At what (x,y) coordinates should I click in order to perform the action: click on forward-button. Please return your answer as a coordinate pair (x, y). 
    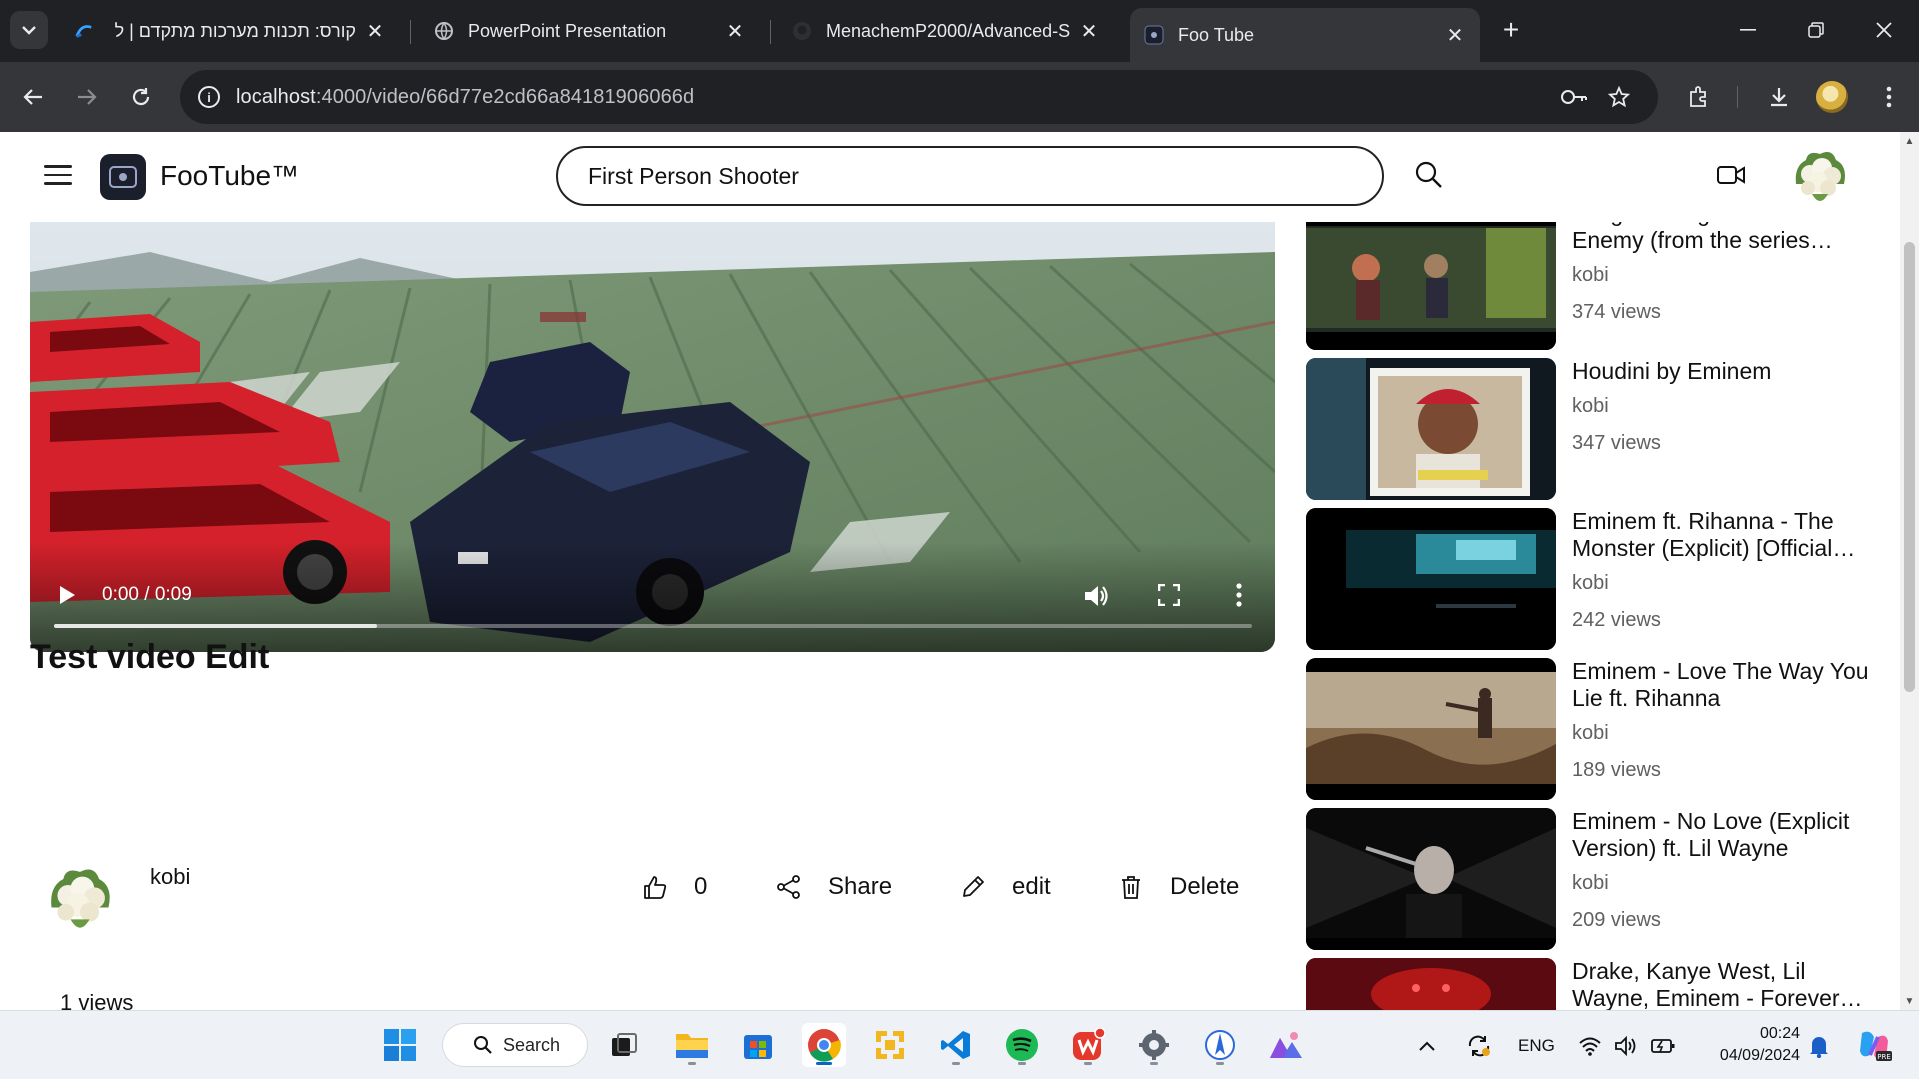
    Looking at the image, I should click on (87, 97).